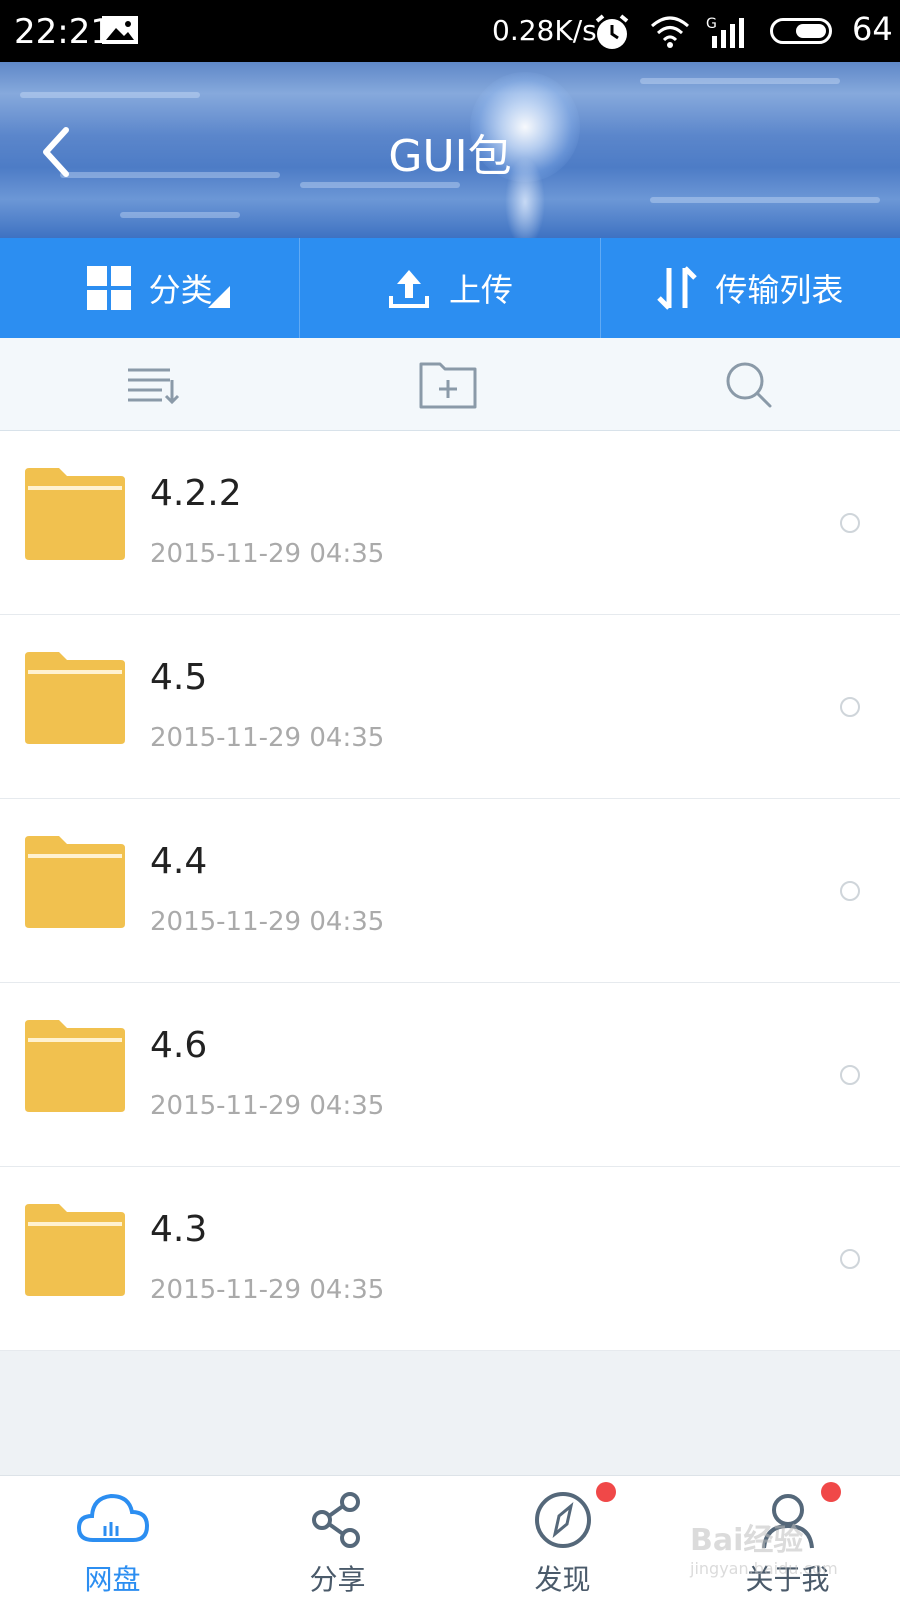 The image size is (900, 1601). I want to click on folder-name: 4.5, so click(179, 677).